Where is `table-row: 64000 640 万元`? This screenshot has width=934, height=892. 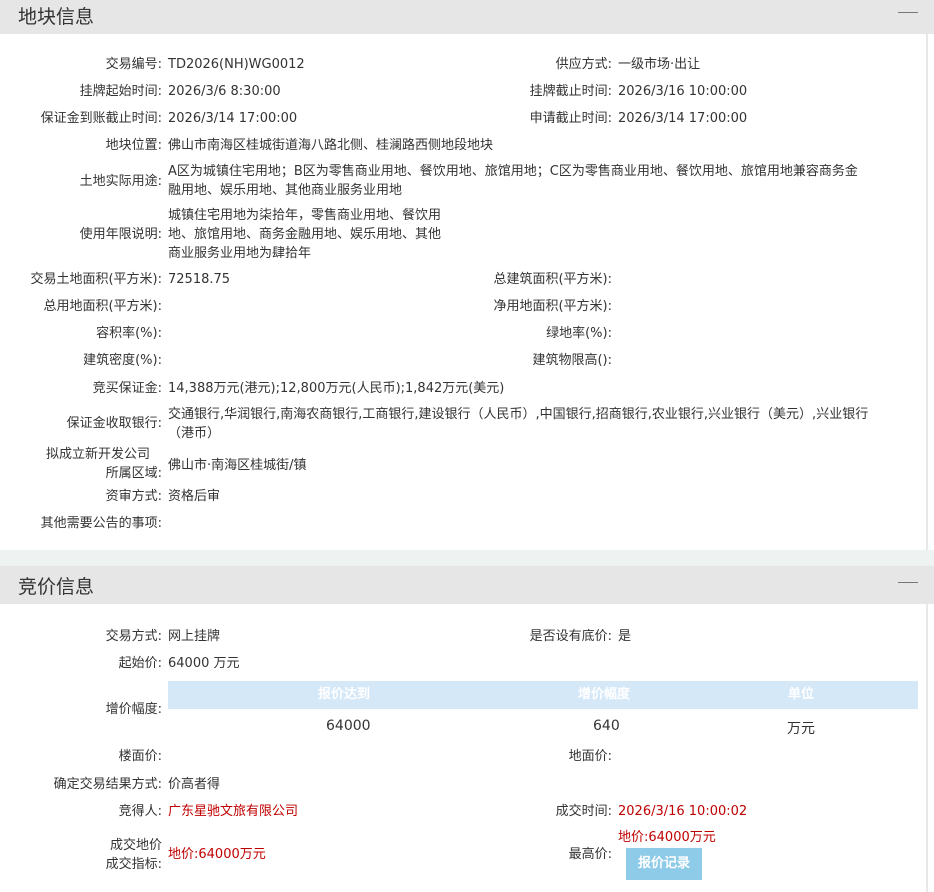 table-row: 64000 640 万元 is located at coordinates (543, 727).